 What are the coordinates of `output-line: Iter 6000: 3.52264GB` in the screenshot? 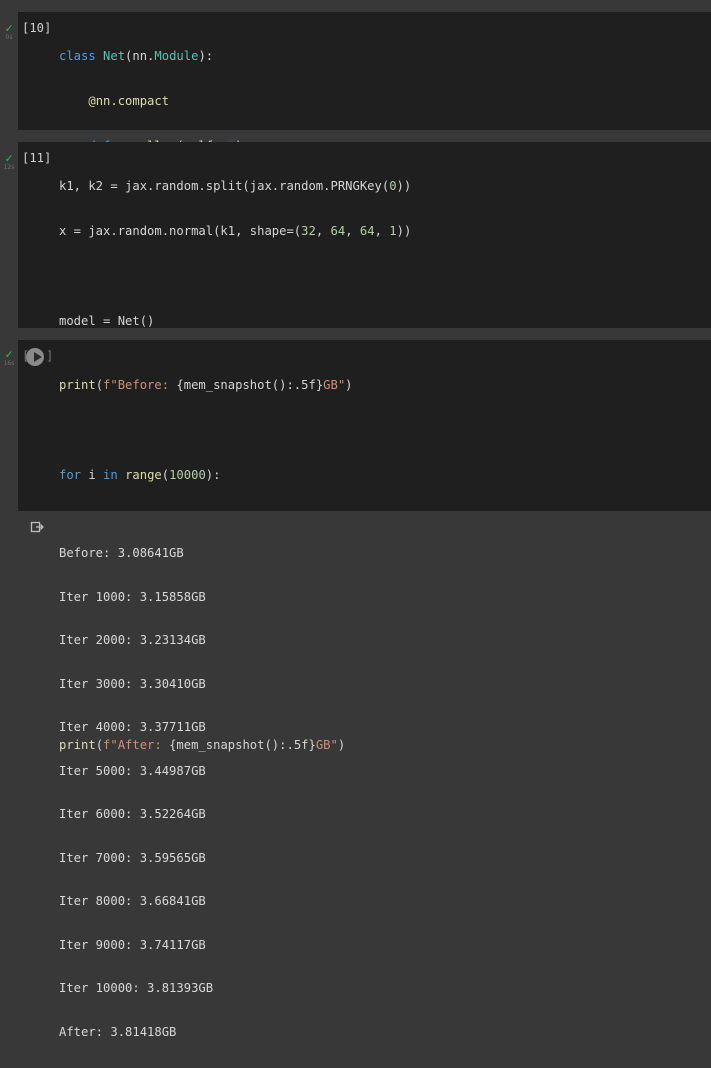 It's located at (132, 814).